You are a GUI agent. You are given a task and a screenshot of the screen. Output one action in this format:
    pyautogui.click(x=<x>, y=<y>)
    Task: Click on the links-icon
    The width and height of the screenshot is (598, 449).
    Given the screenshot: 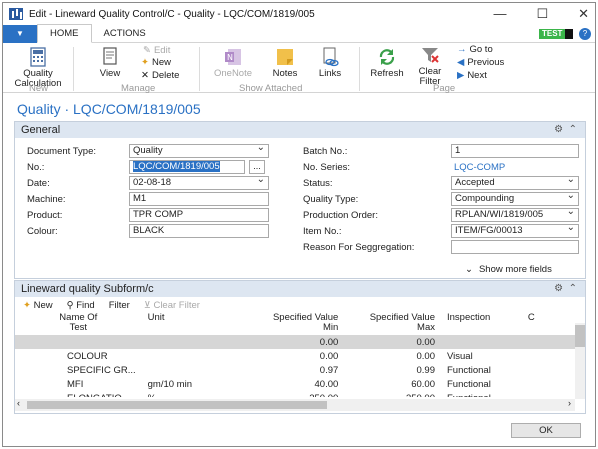 What is the action you would take?
    pyautogui.click(x=330, y=57)
    